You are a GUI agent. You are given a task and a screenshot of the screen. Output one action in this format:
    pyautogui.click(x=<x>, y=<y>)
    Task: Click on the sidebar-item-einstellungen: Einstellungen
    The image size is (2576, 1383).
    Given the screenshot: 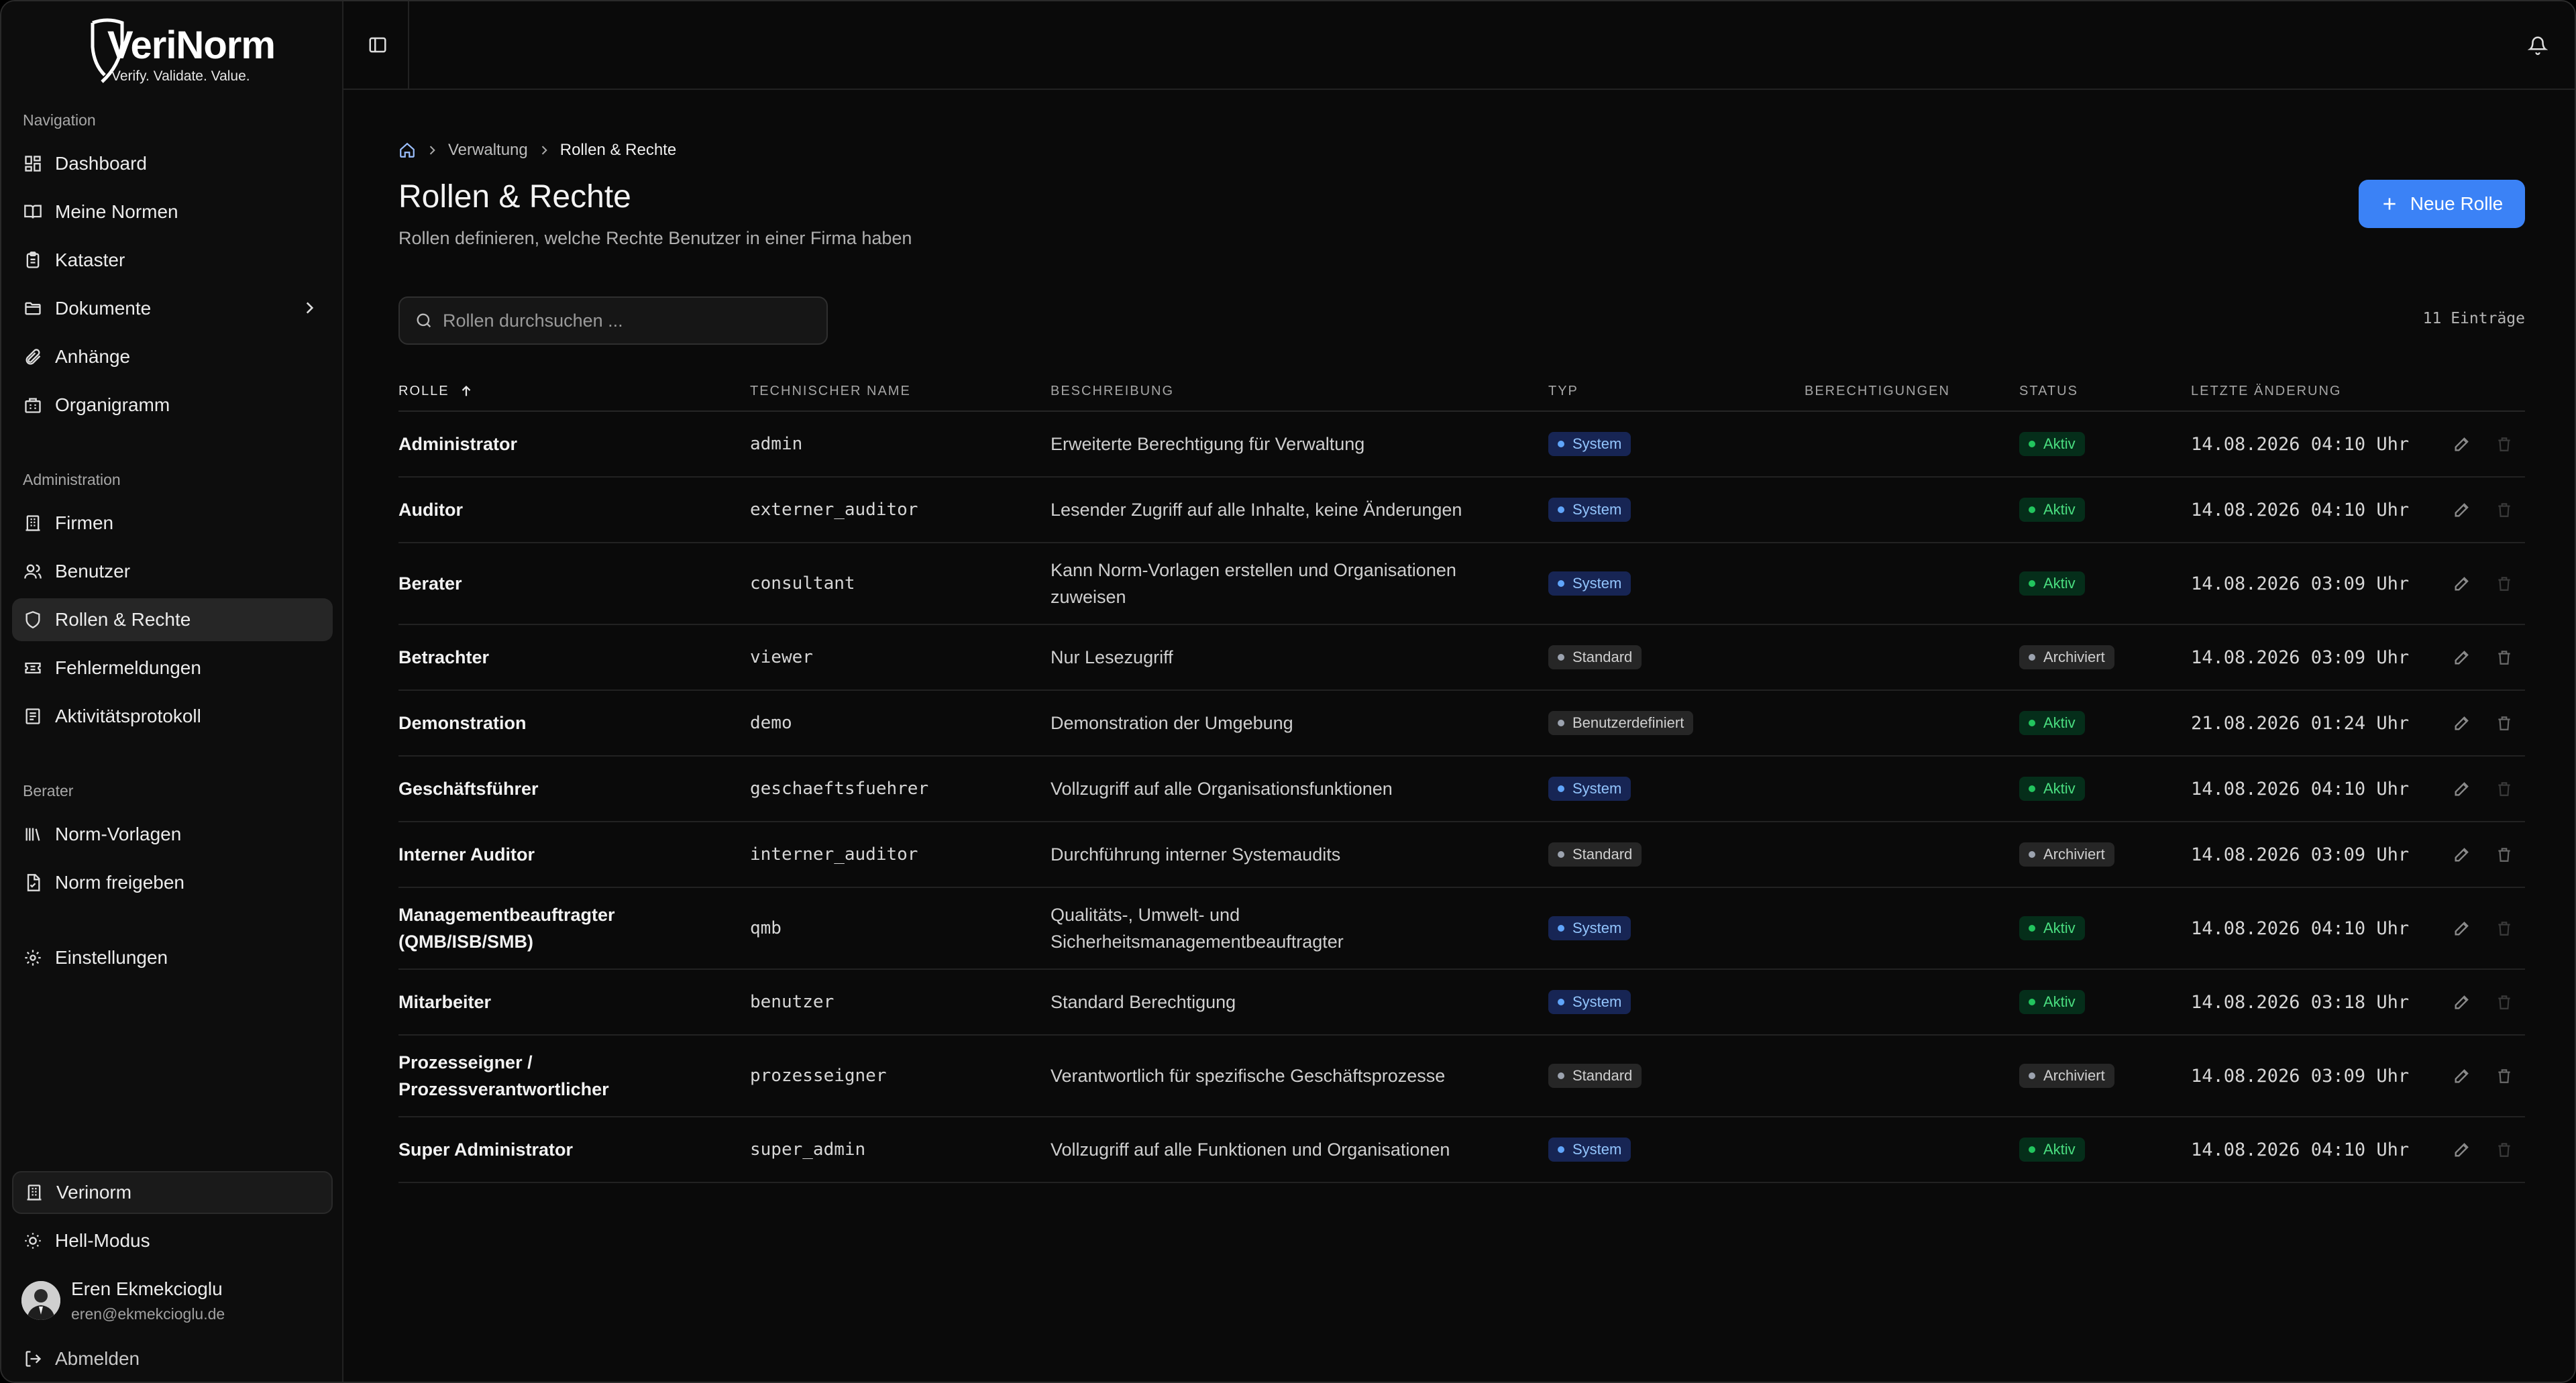 What is the action you would take?
    pyautogui.click(x=172, y=957)
    